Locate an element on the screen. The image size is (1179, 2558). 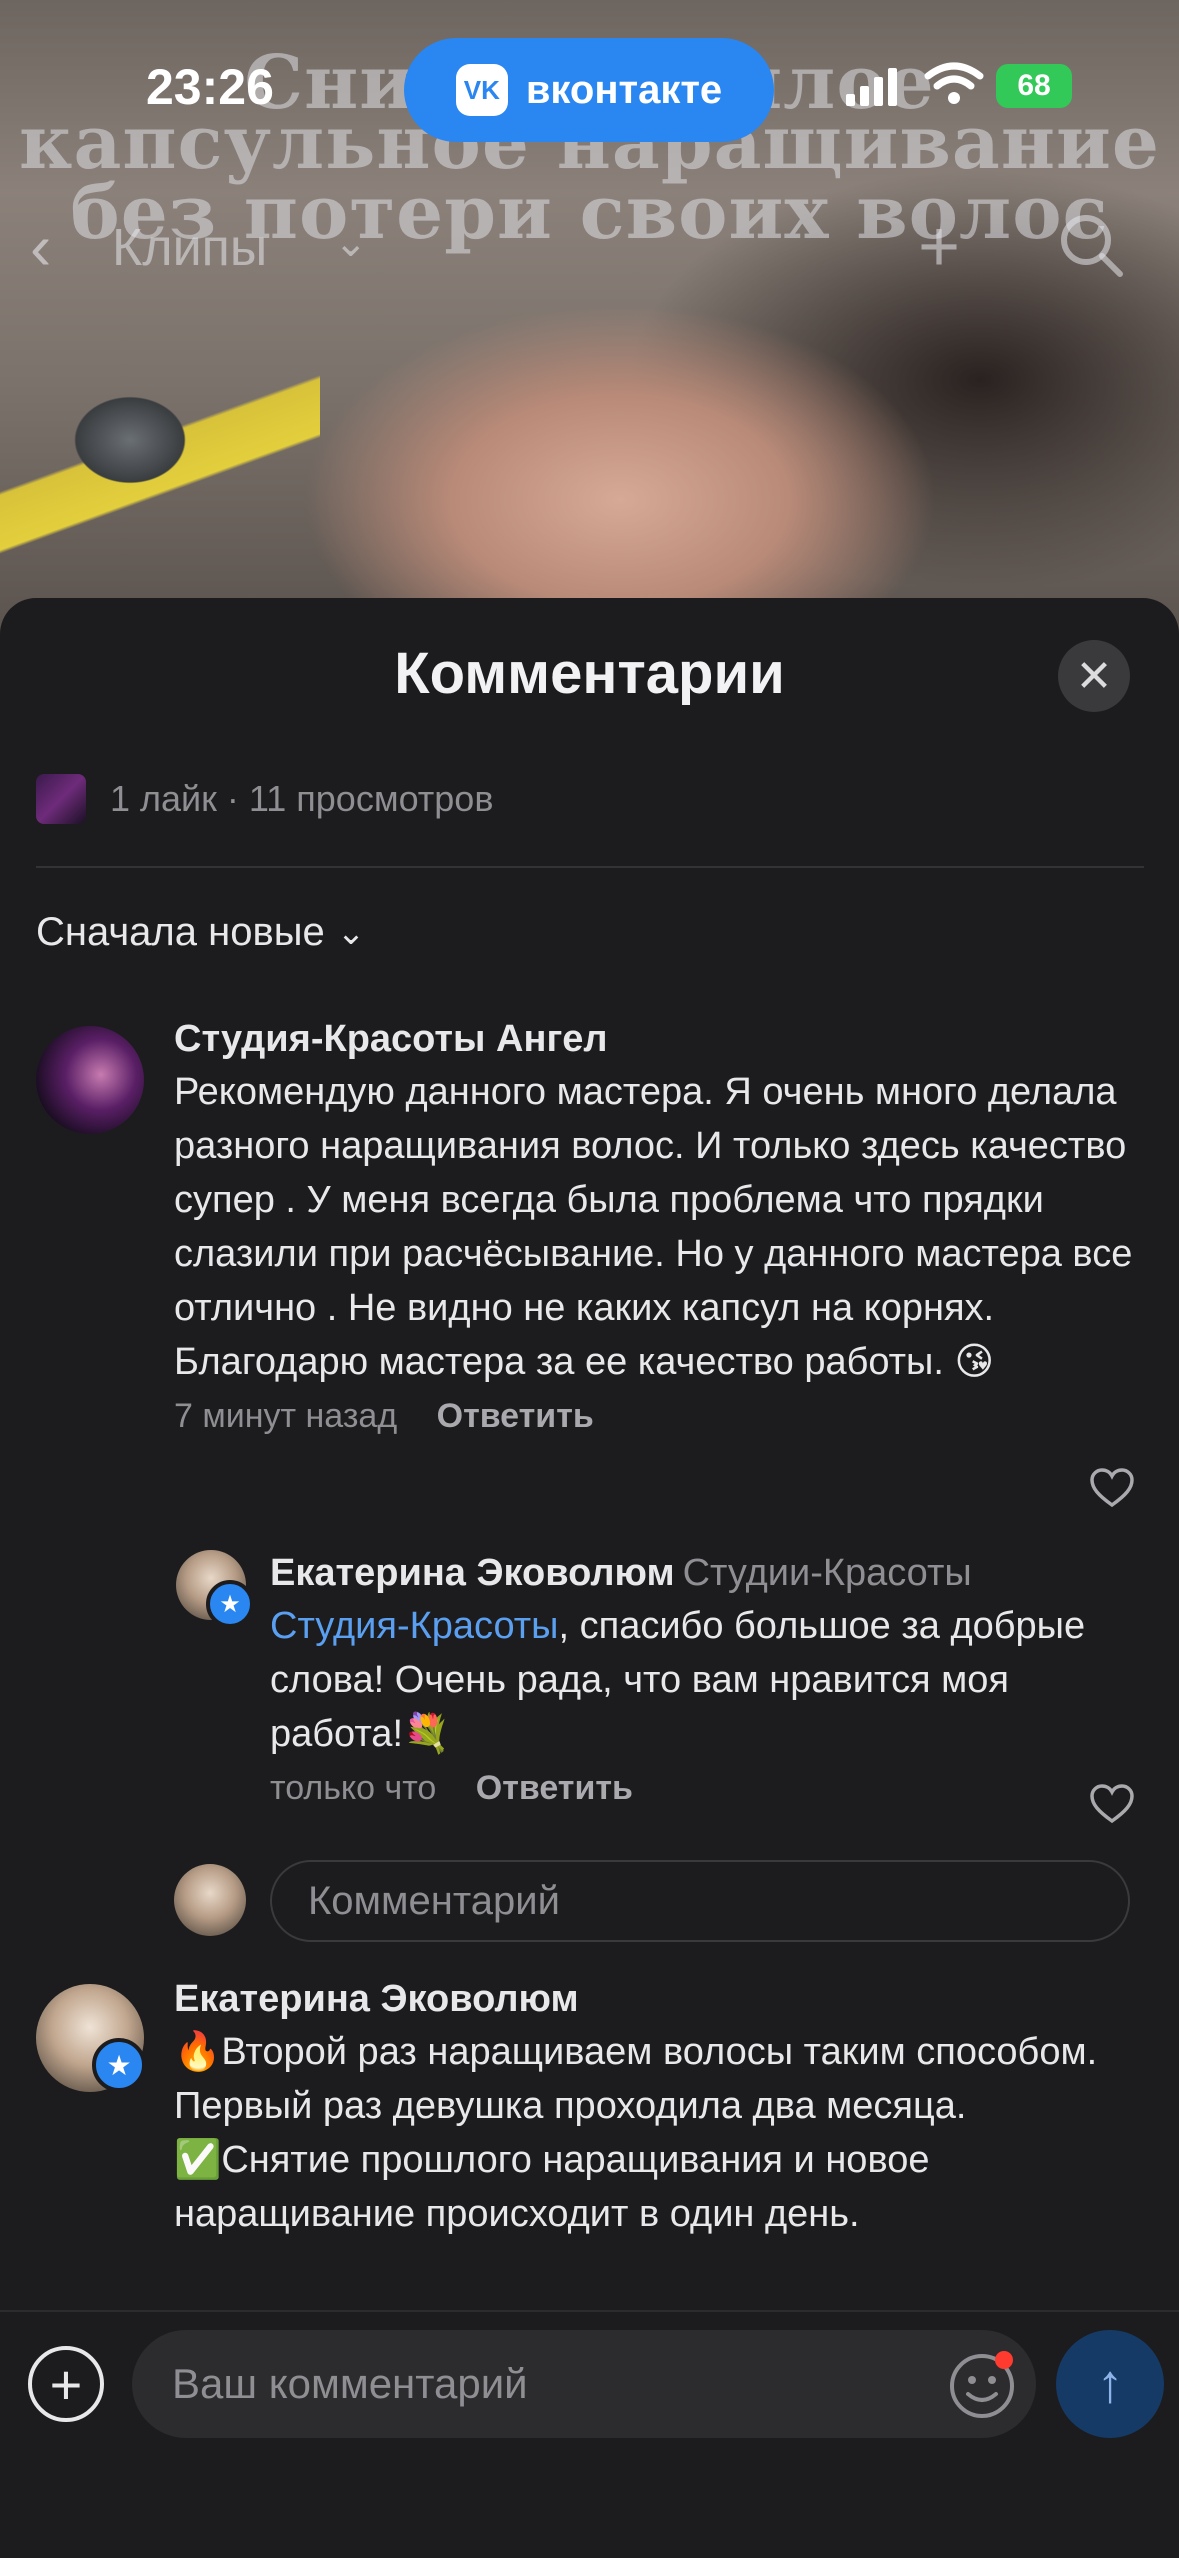
likes-views-text: 1 лайк · 11 просмотров is located at coordinates (302, 798).